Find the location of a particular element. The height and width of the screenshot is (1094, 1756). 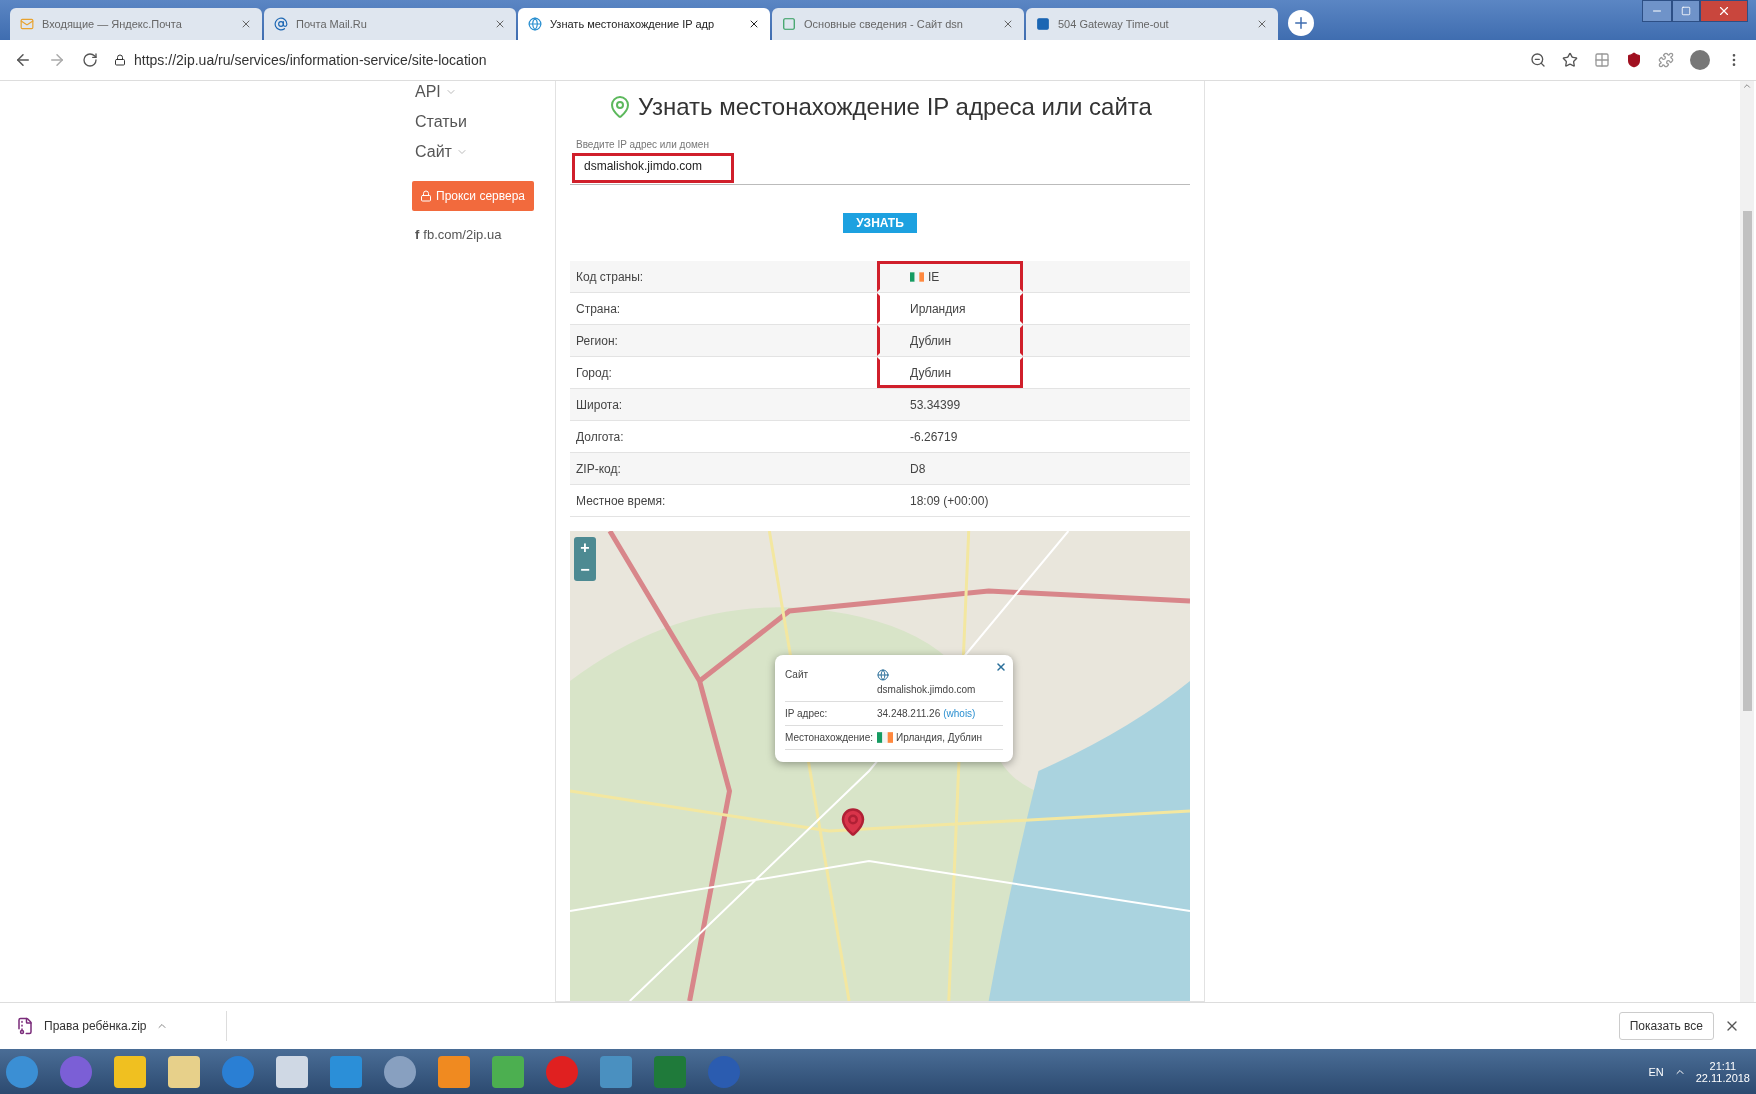

start-button is located at coordinates (22, 1071).